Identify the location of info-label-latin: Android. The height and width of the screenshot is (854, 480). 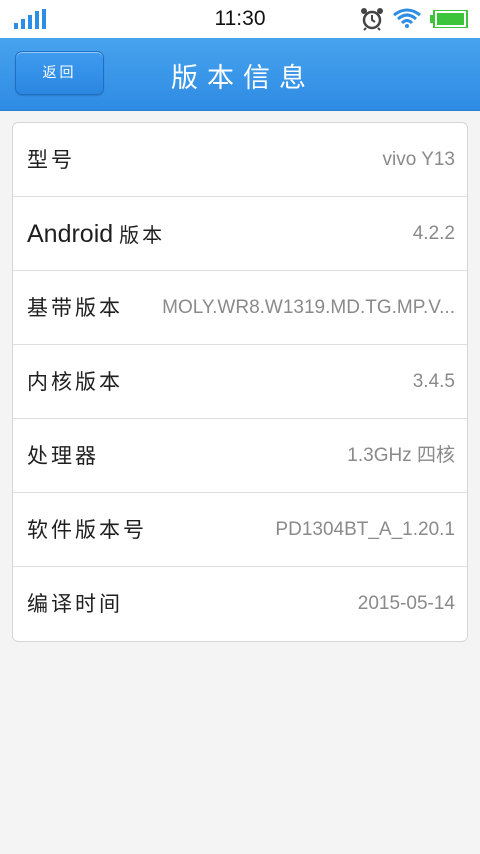
(70, 234).